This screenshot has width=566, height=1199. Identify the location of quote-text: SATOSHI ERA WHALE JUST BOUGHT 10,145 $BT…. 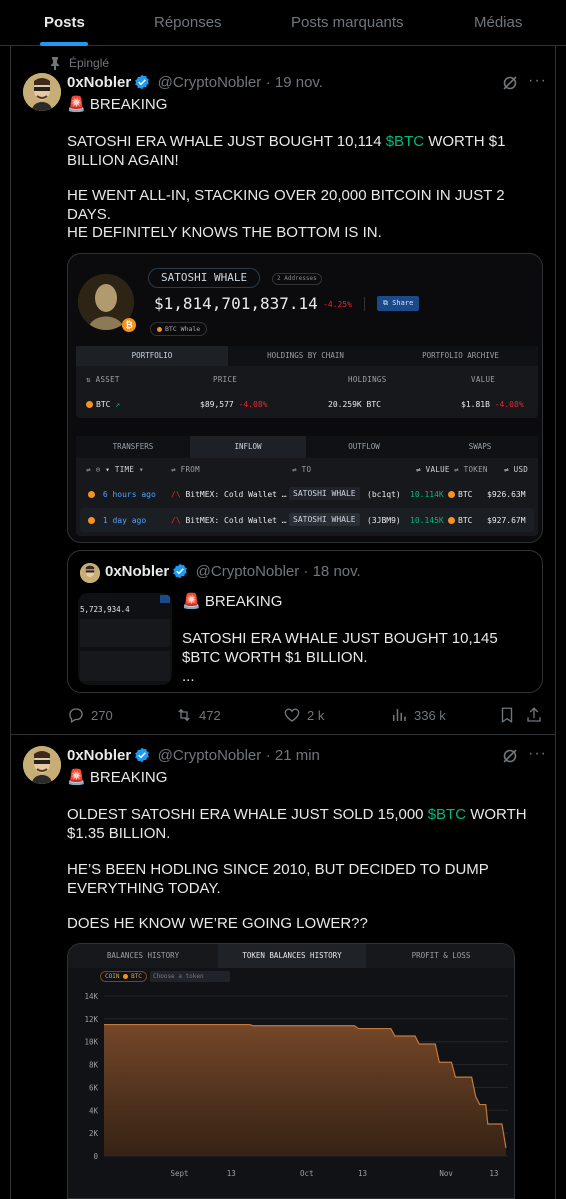
(340, 648).